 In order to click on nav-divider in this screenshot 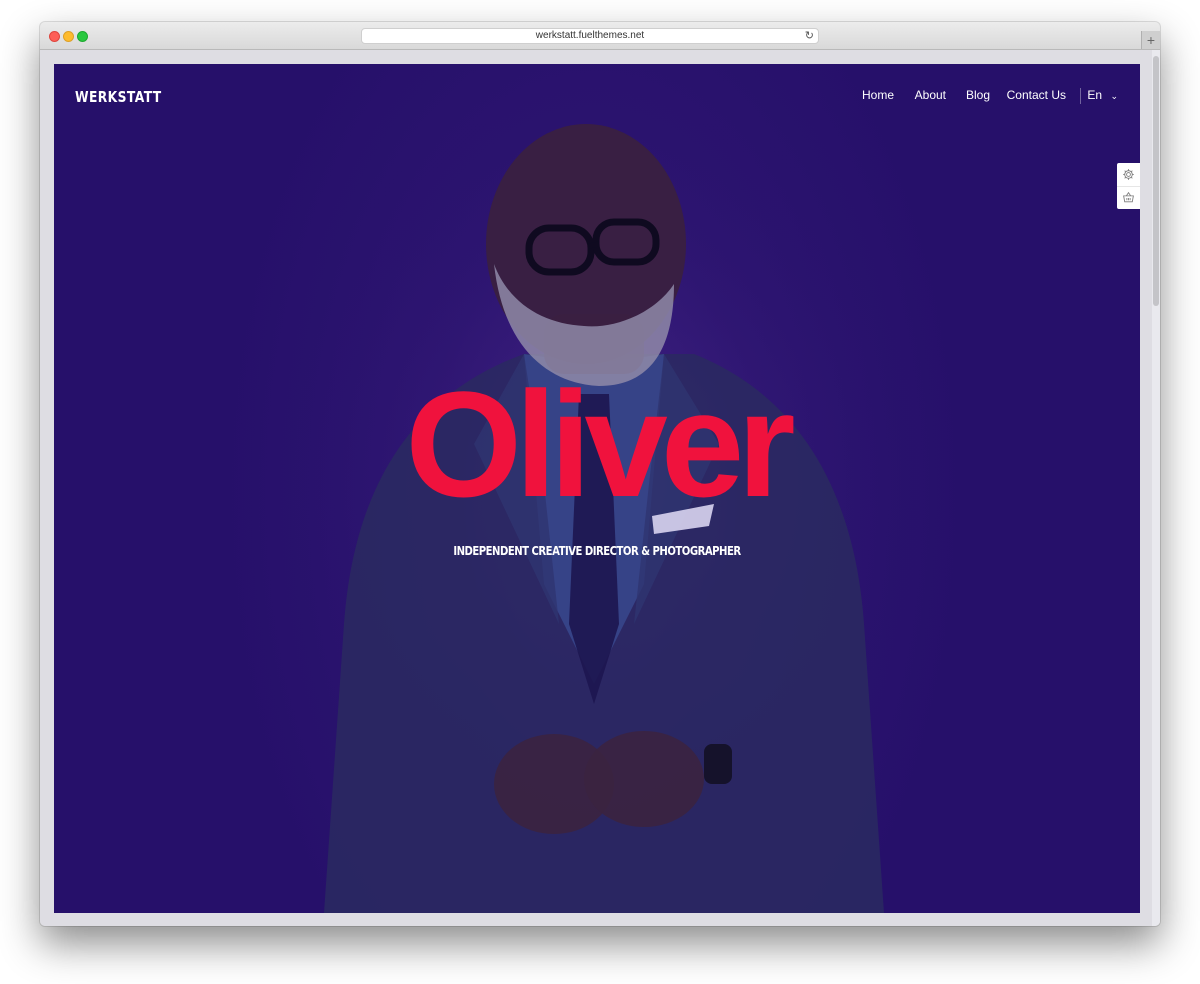, I will do `click(1080, 96)`.